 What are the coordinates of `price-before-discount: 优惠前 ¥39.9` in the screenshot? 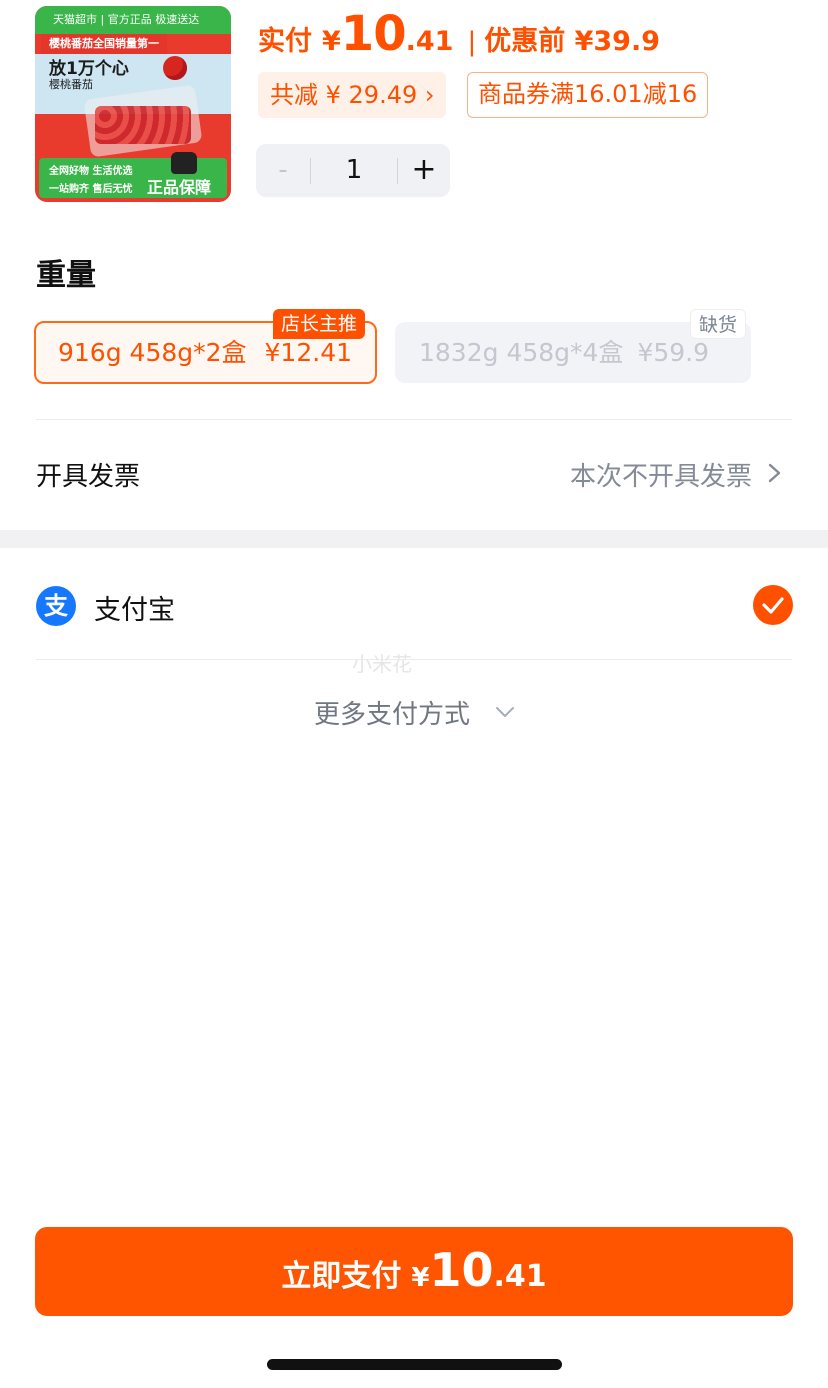 It's located at (572, 41).